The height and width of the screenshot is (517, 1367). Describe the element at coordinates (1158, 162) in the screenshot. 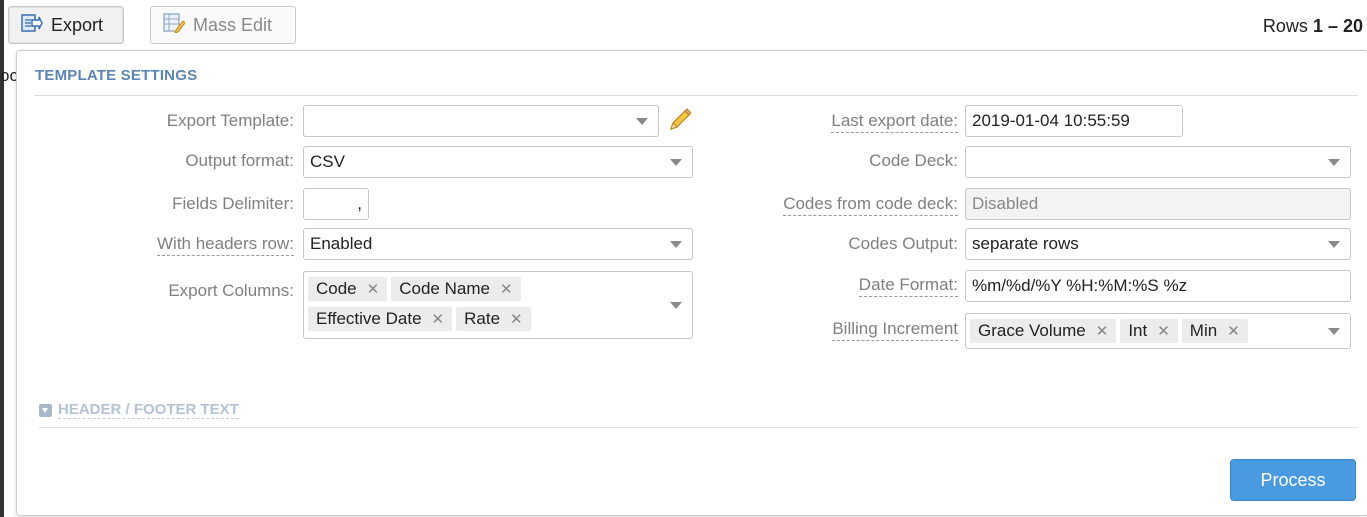

I see `code-deck-select` at that location.